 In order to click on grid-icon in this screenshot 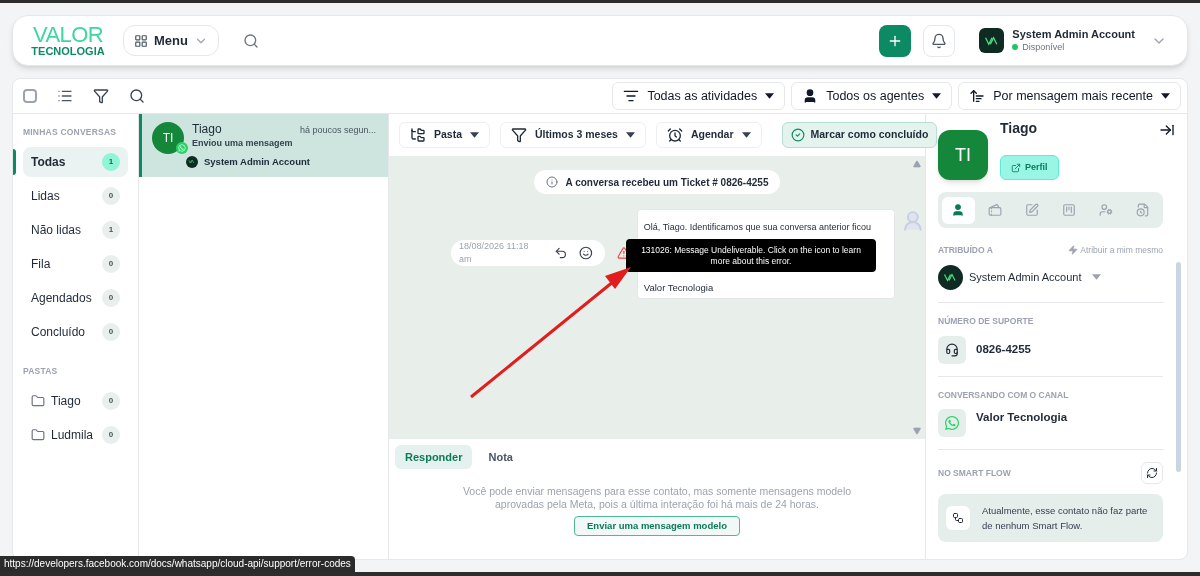, I will do `click(141, 40)`.